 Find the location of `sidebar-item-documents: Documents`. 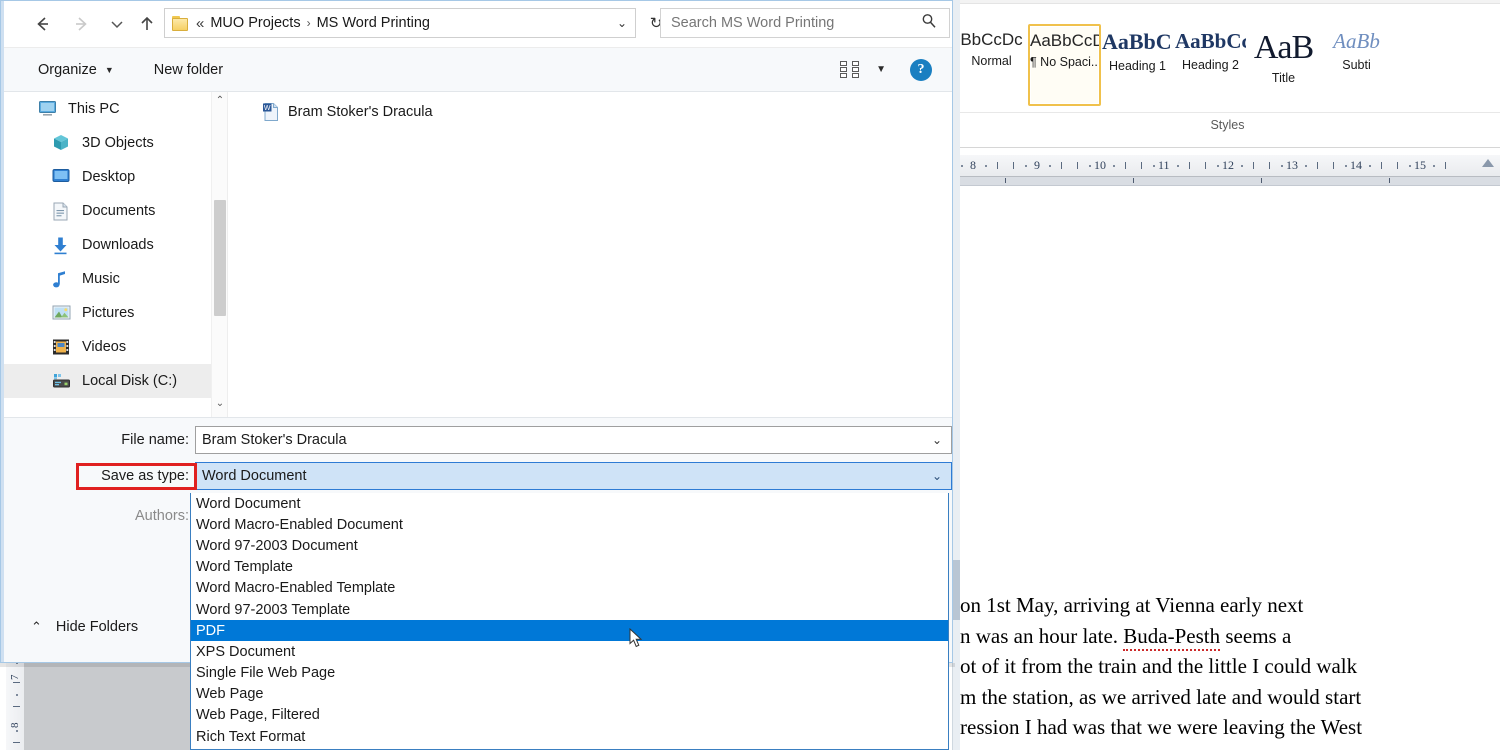

sidebar-item-documents: Documents is located at coordinates (107, 211).